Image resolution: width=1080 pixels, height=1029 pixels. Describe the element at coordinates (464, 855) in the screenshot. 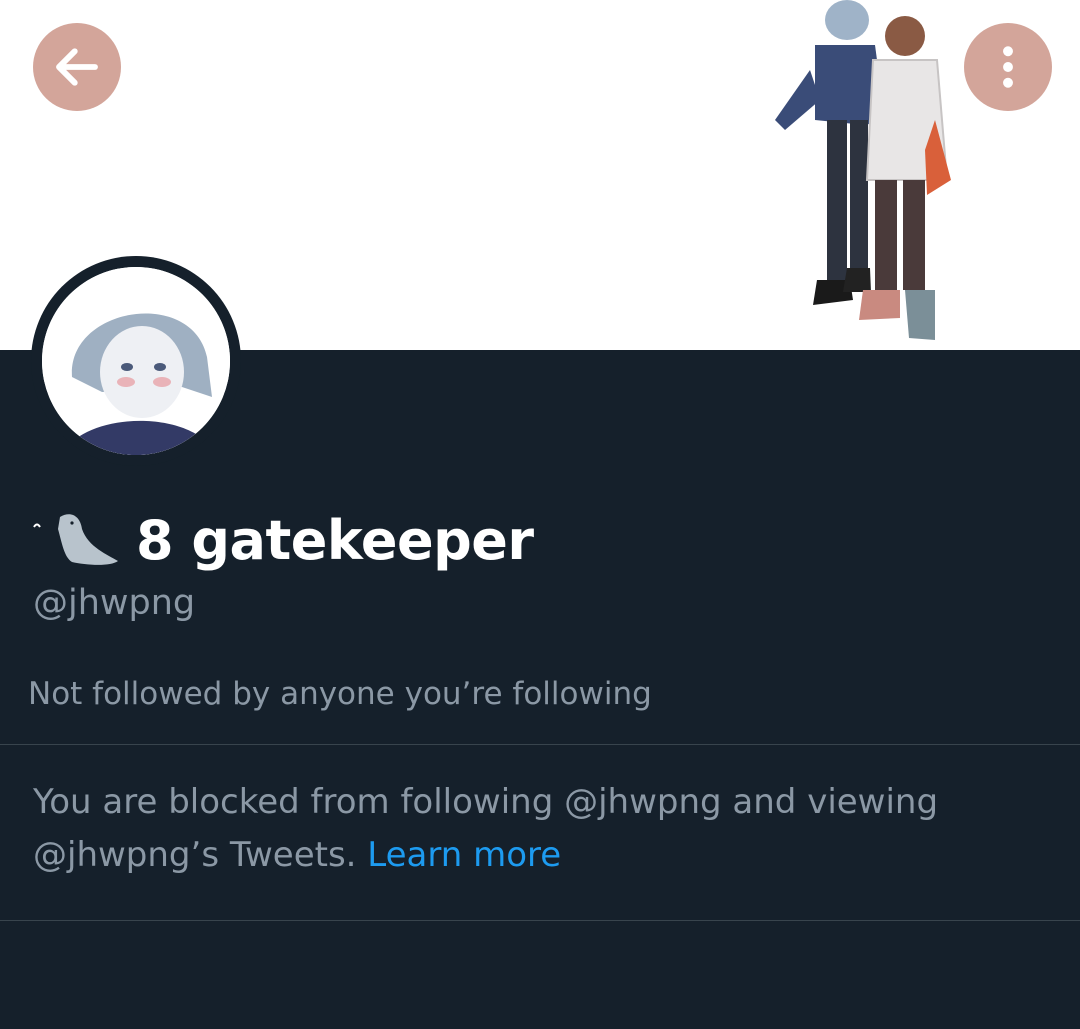

I see `learn-more-link: Learn more` at that location.